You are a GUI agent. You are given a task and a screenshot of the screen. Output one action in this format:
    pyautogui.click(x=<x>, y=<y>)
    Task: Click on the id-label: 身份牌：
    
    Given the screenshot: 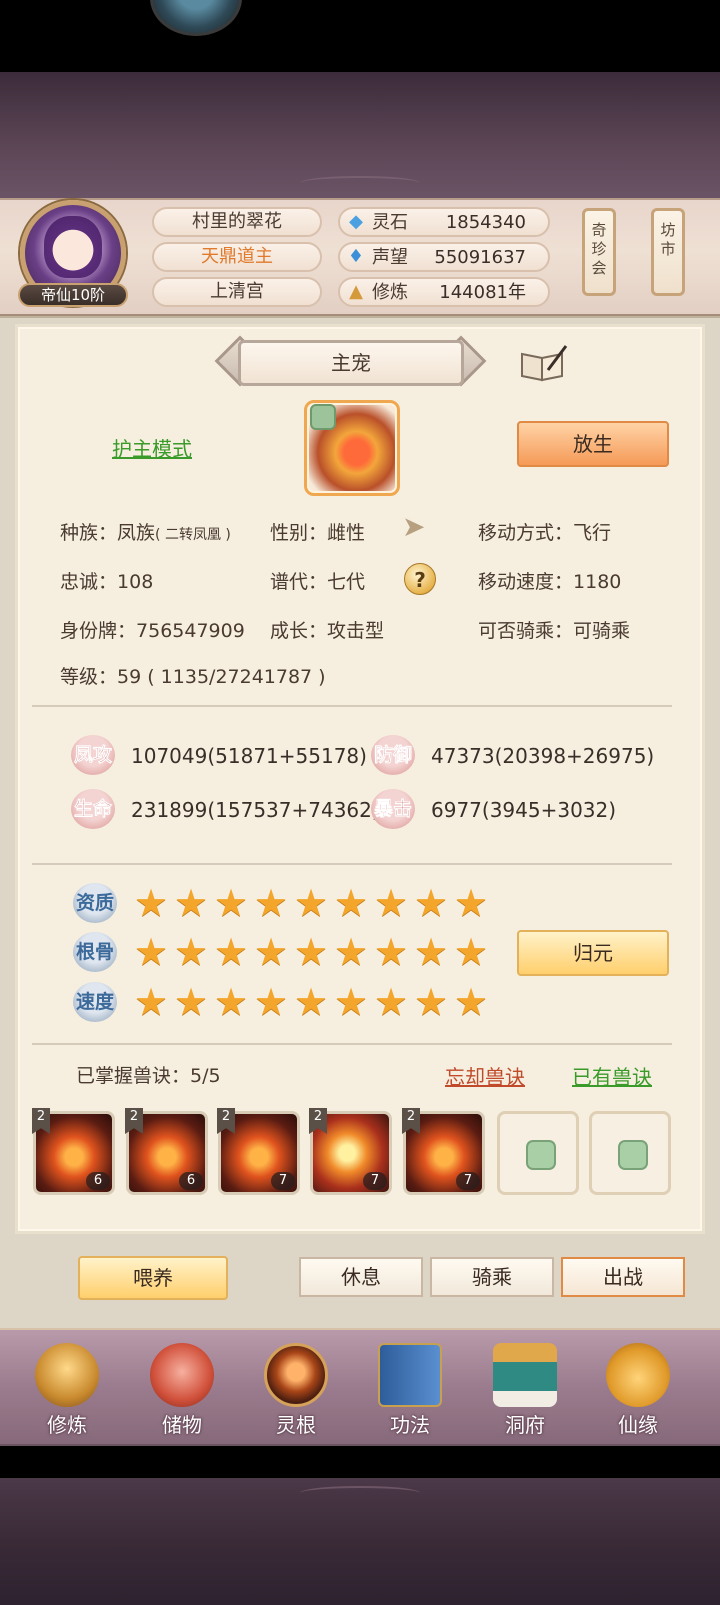 What is the action you would take?
    pyautogui.click(x=98, y=631)
    